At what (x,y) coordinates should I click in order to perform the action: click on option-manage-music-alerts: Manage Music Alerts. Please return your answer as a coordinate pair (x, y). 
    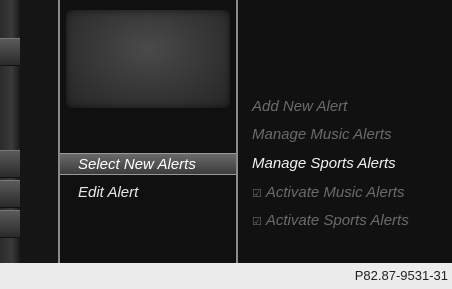
    Looking at the image, I should click on (322, 134).